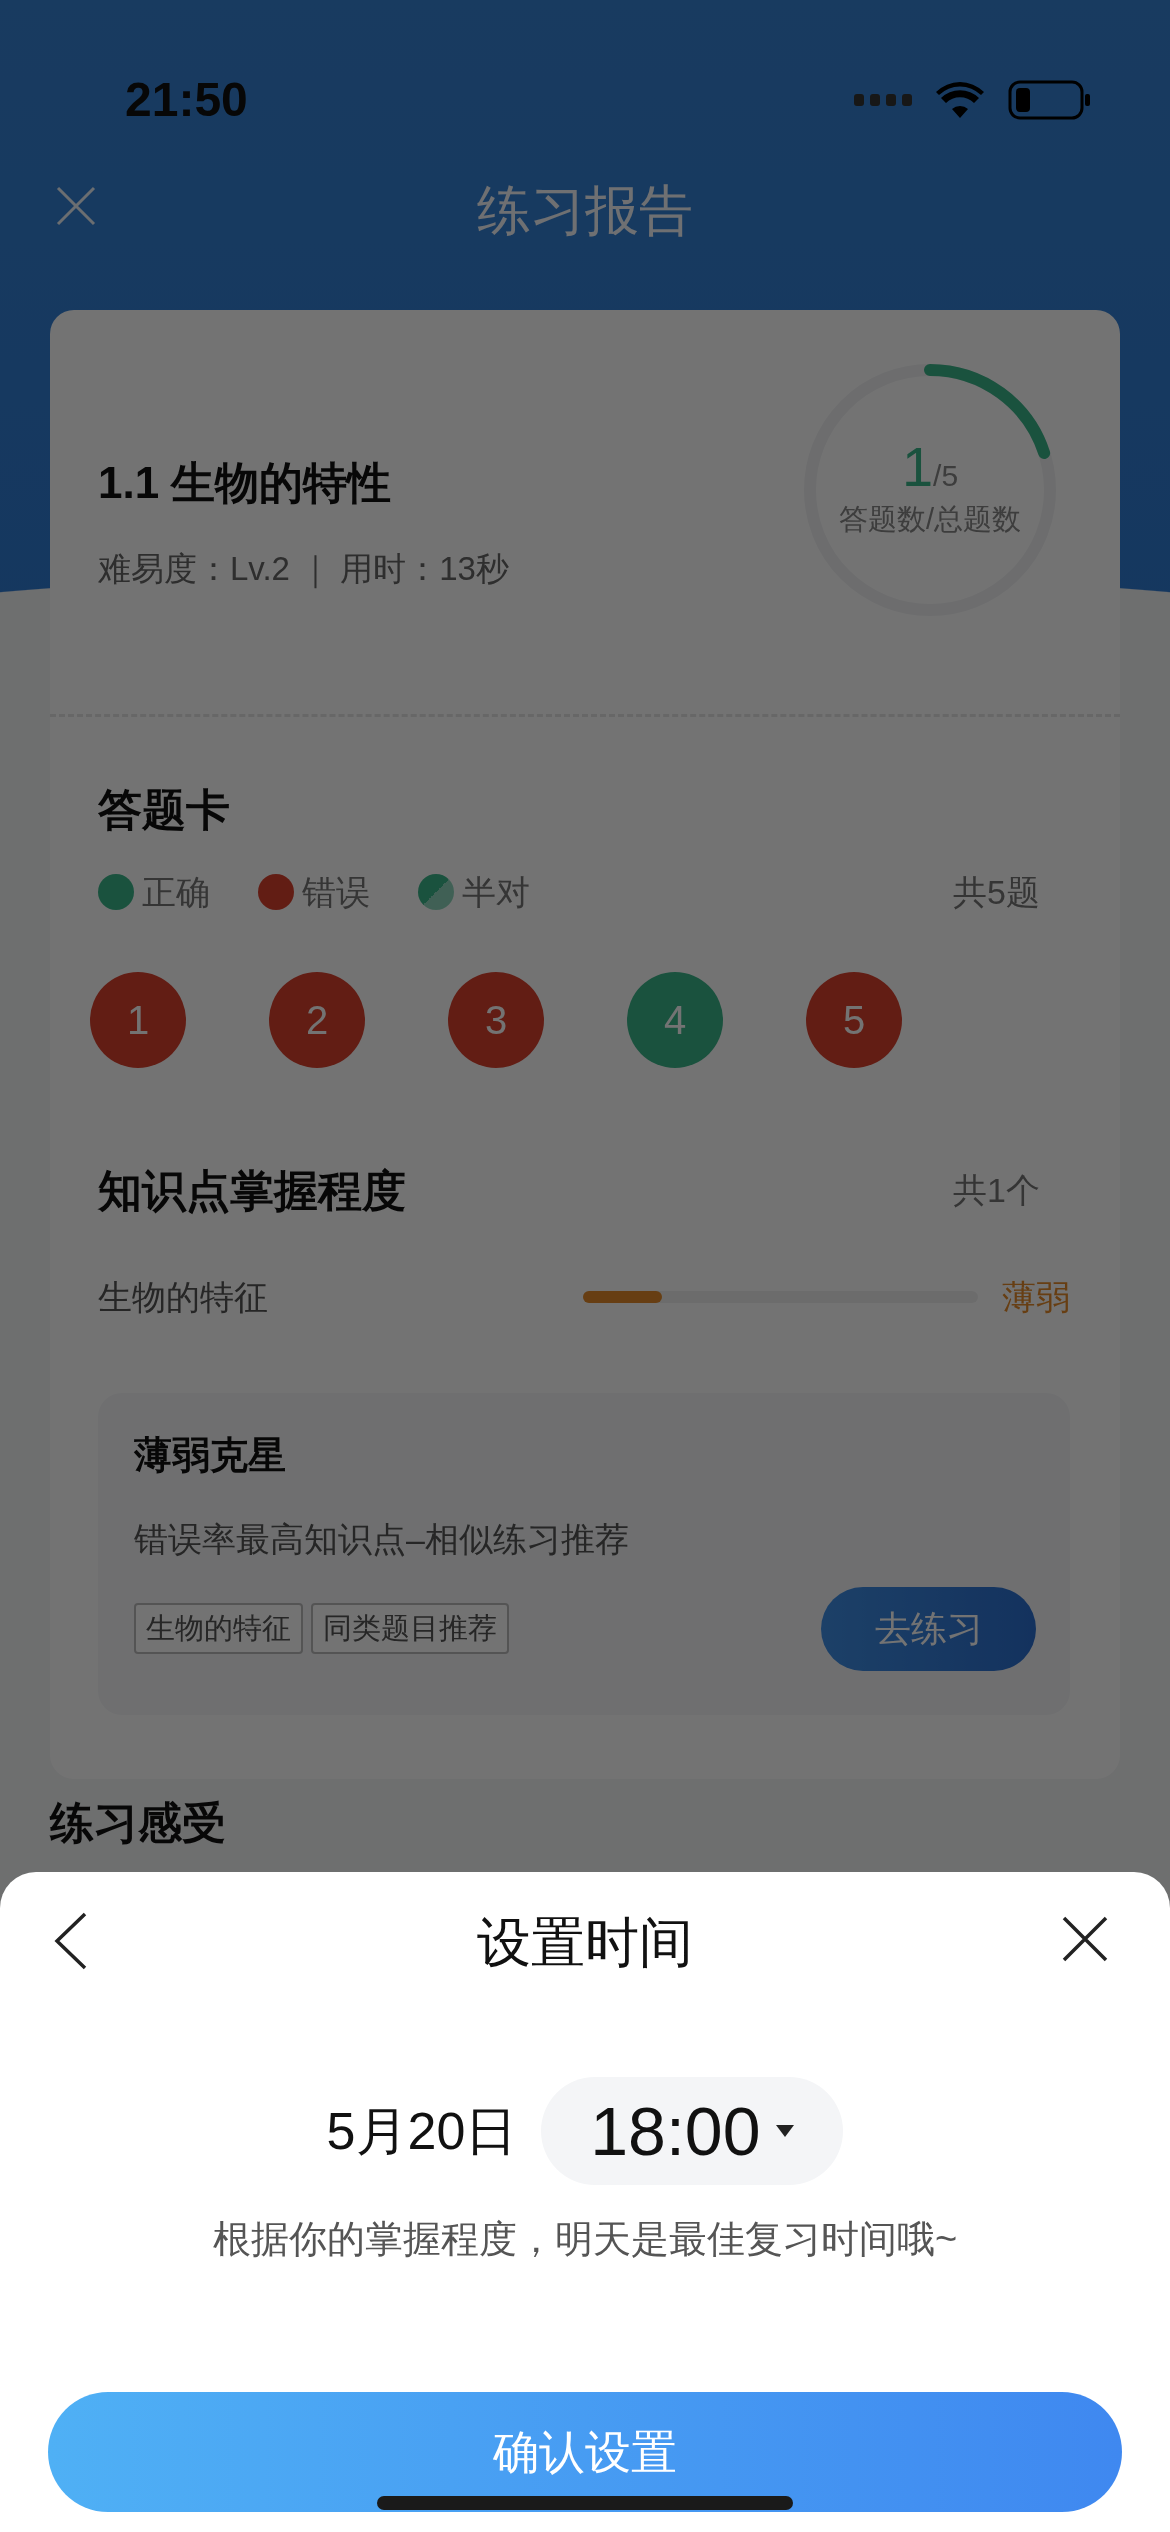 The image size is (1170, 2532). I want to click on legend-label: 正确, so click(176, 892).